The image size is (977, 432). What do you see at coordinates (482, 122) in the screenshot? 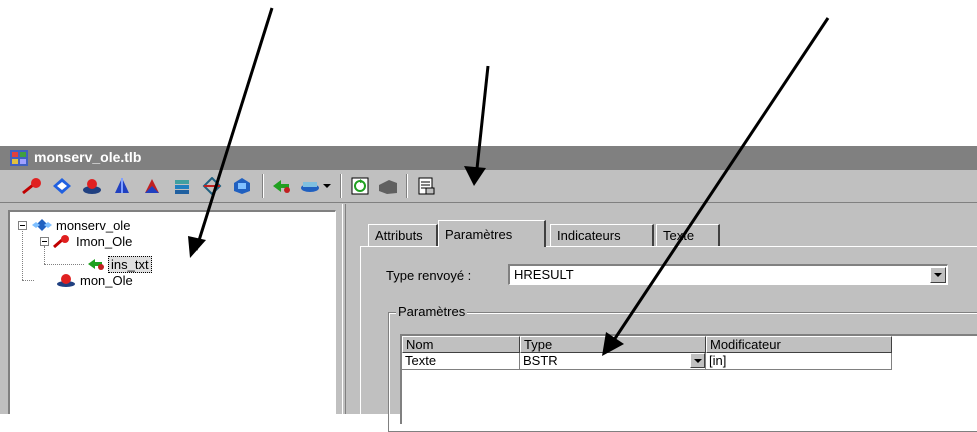
I see `arrow-to-refresh` at bounding box center [482, 122].